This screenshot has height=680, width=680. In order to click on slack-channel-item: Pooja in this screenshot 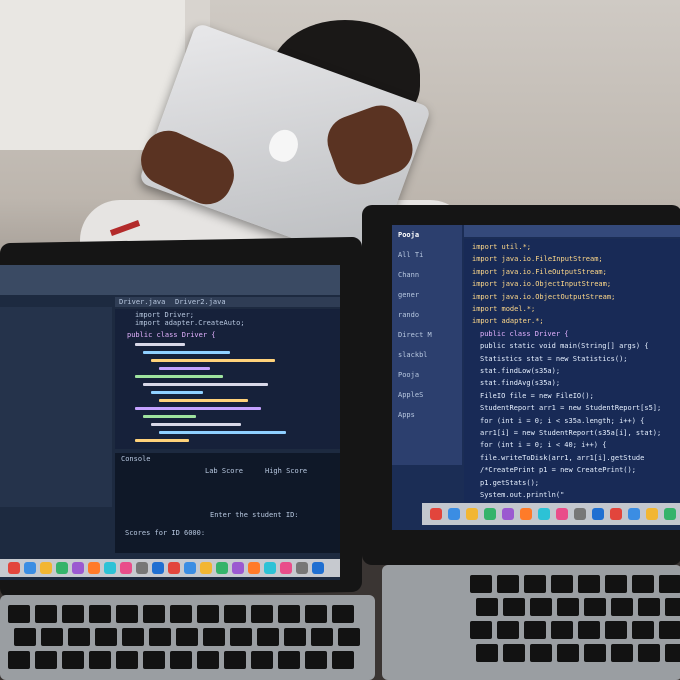, I will do `click(408, 375)`.